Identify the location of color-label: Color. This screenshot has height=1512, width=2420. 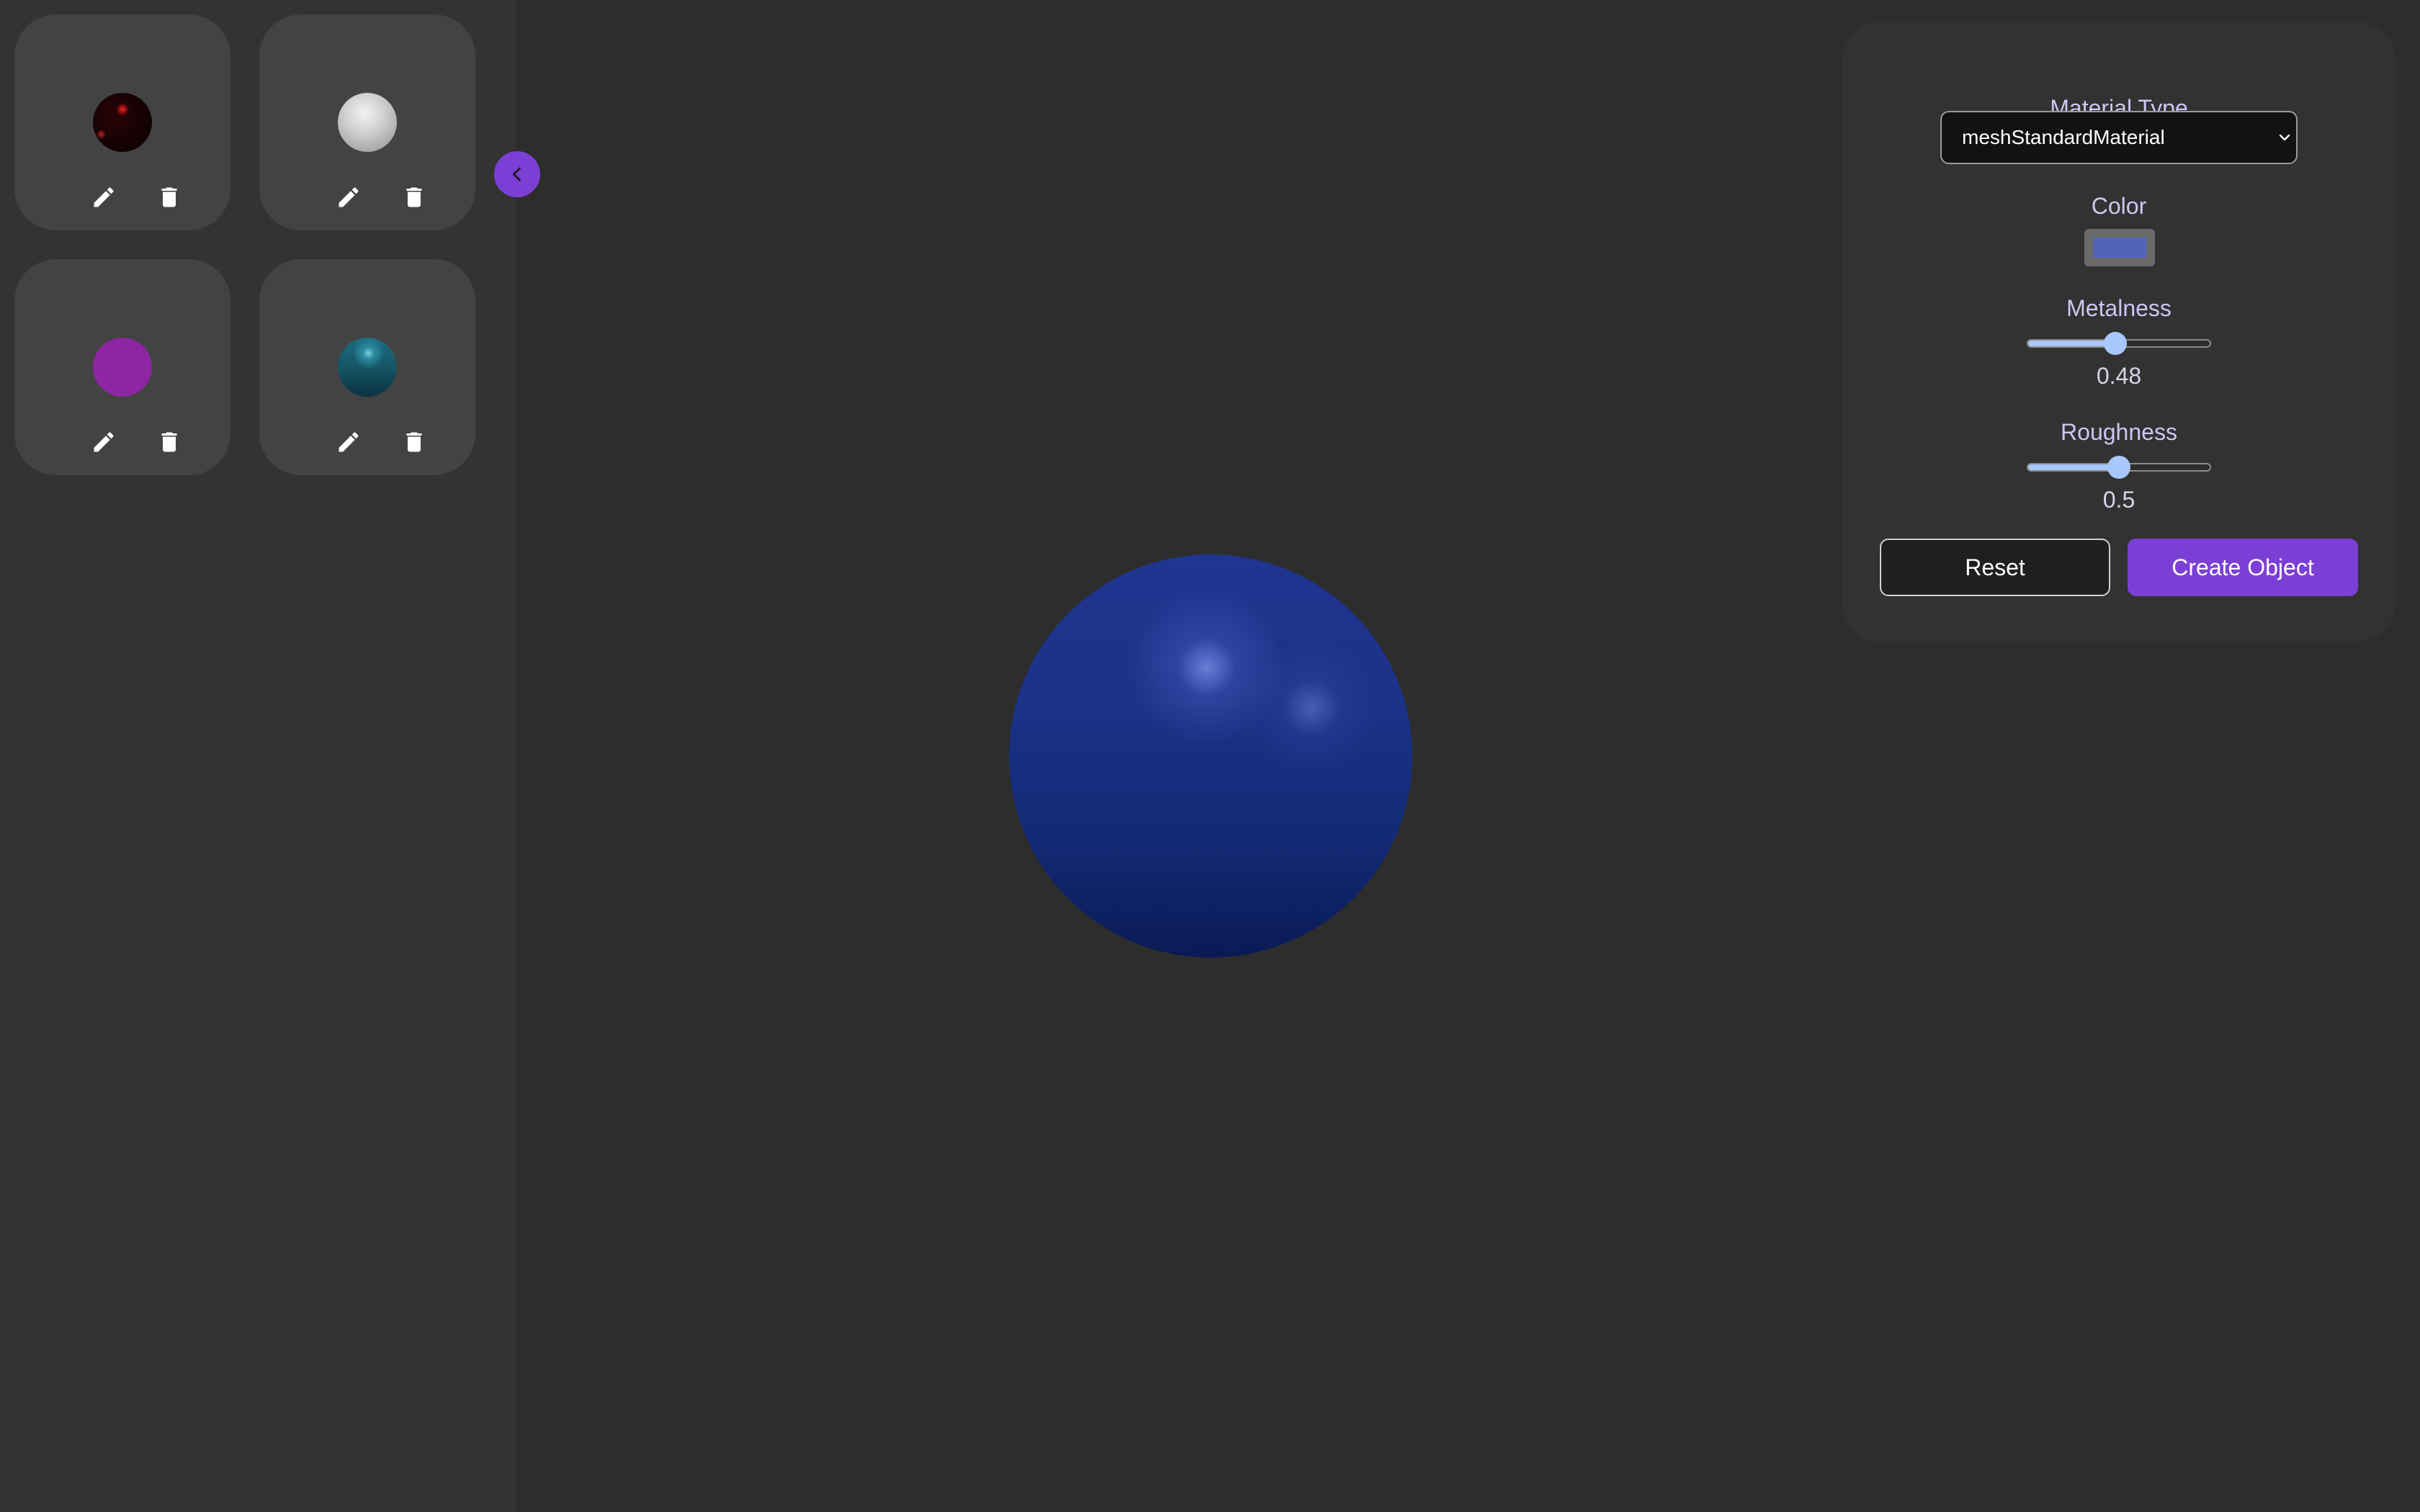
(2119, 206).